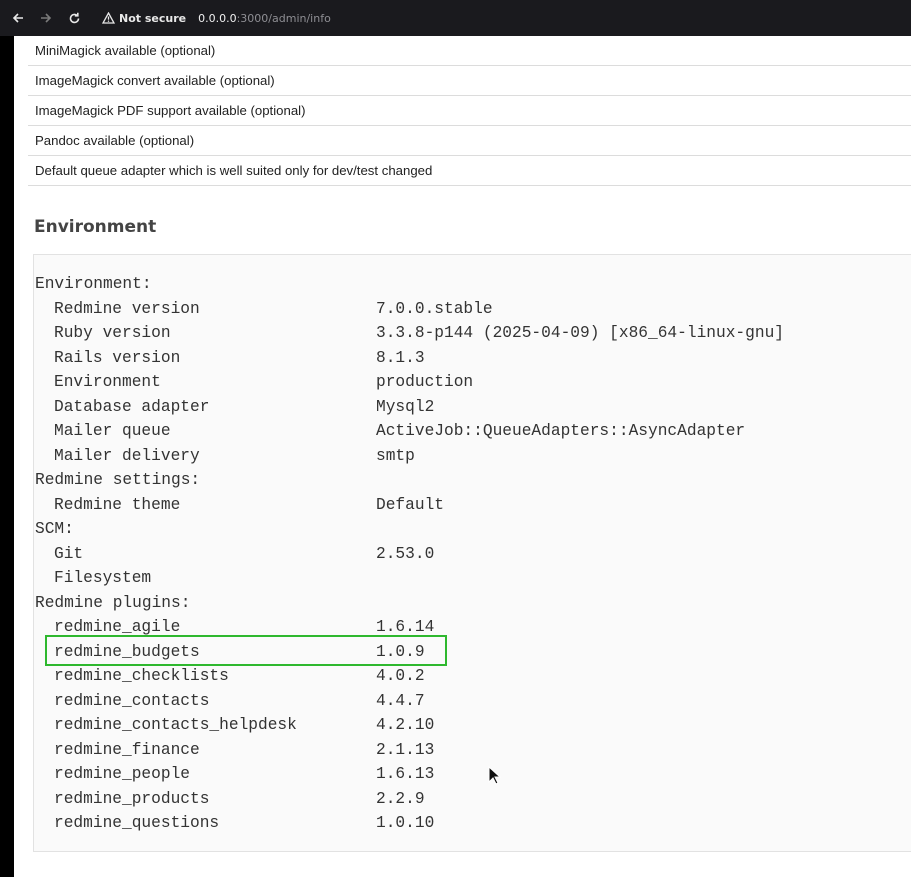 The image size is (911, 877). Describe the element at coordinates (122, 774) in the screenshot. I see `env-key: redmine_people` at that location.